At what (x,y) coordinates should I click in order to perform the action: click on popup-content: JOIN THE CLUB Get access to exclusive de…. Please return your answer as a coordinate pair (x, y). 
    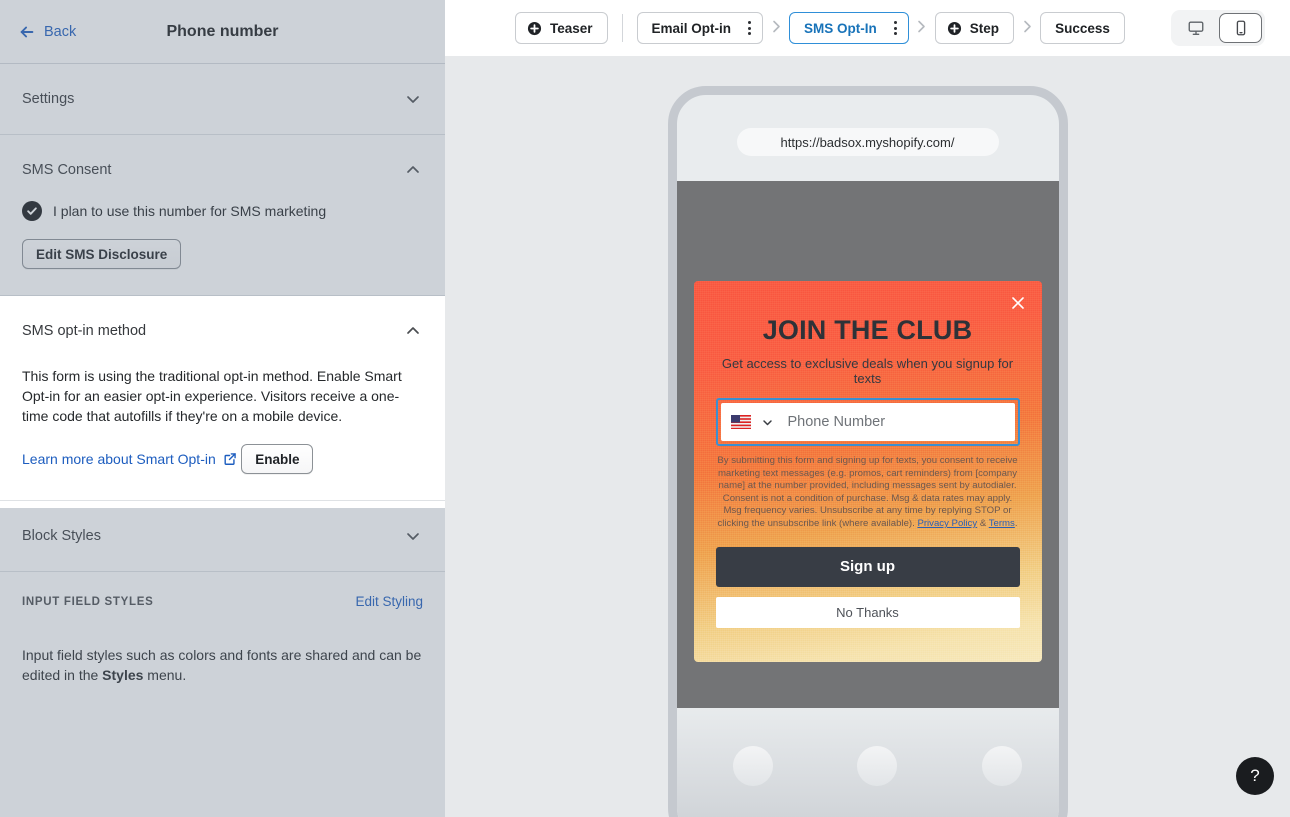
    Looking at the image, I should click on (867, 471).